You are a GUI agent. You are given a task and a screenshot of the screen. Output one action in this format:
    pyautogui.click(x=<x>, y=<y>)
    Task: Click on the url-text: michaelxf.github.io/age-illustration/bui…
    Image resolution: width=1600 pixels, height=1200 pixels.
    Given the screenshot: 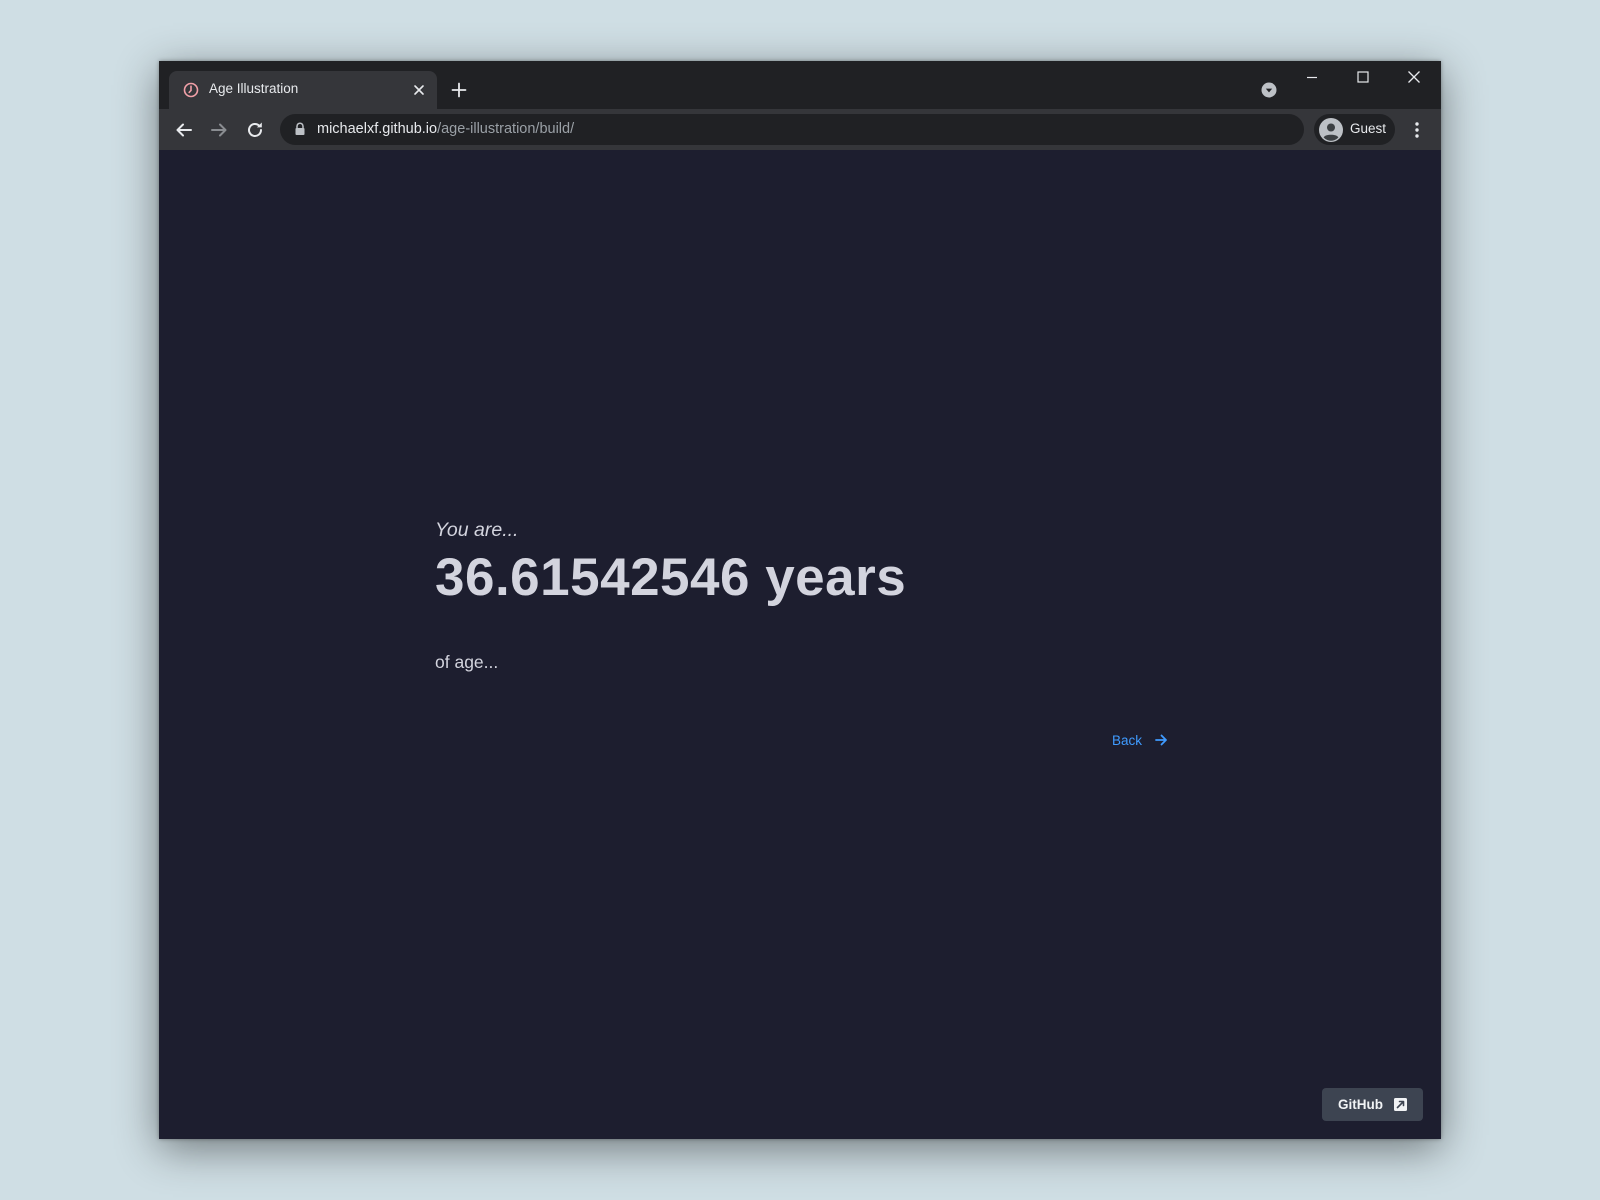 What is the action you would take?
    pyautogui.click(x=445, y=129)
    